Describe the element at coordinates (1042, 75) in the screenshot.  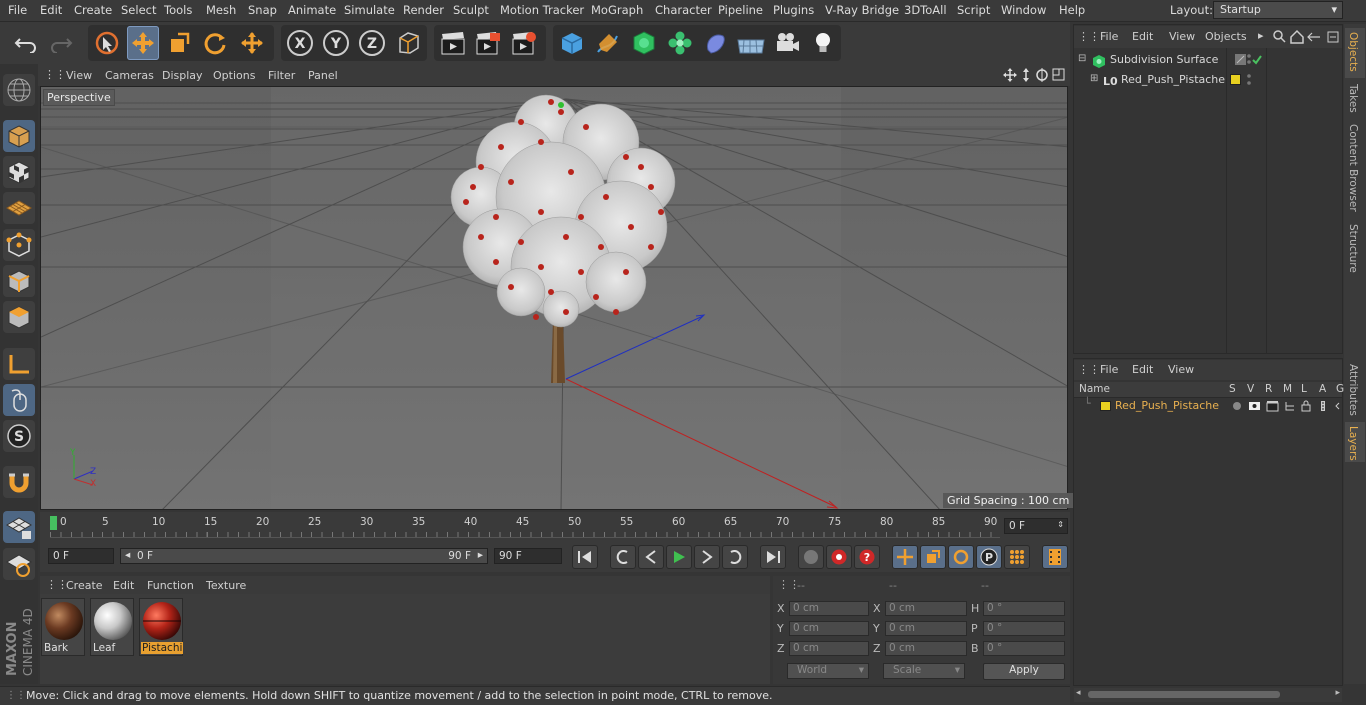
I see `rotate-view-icon` at that location.